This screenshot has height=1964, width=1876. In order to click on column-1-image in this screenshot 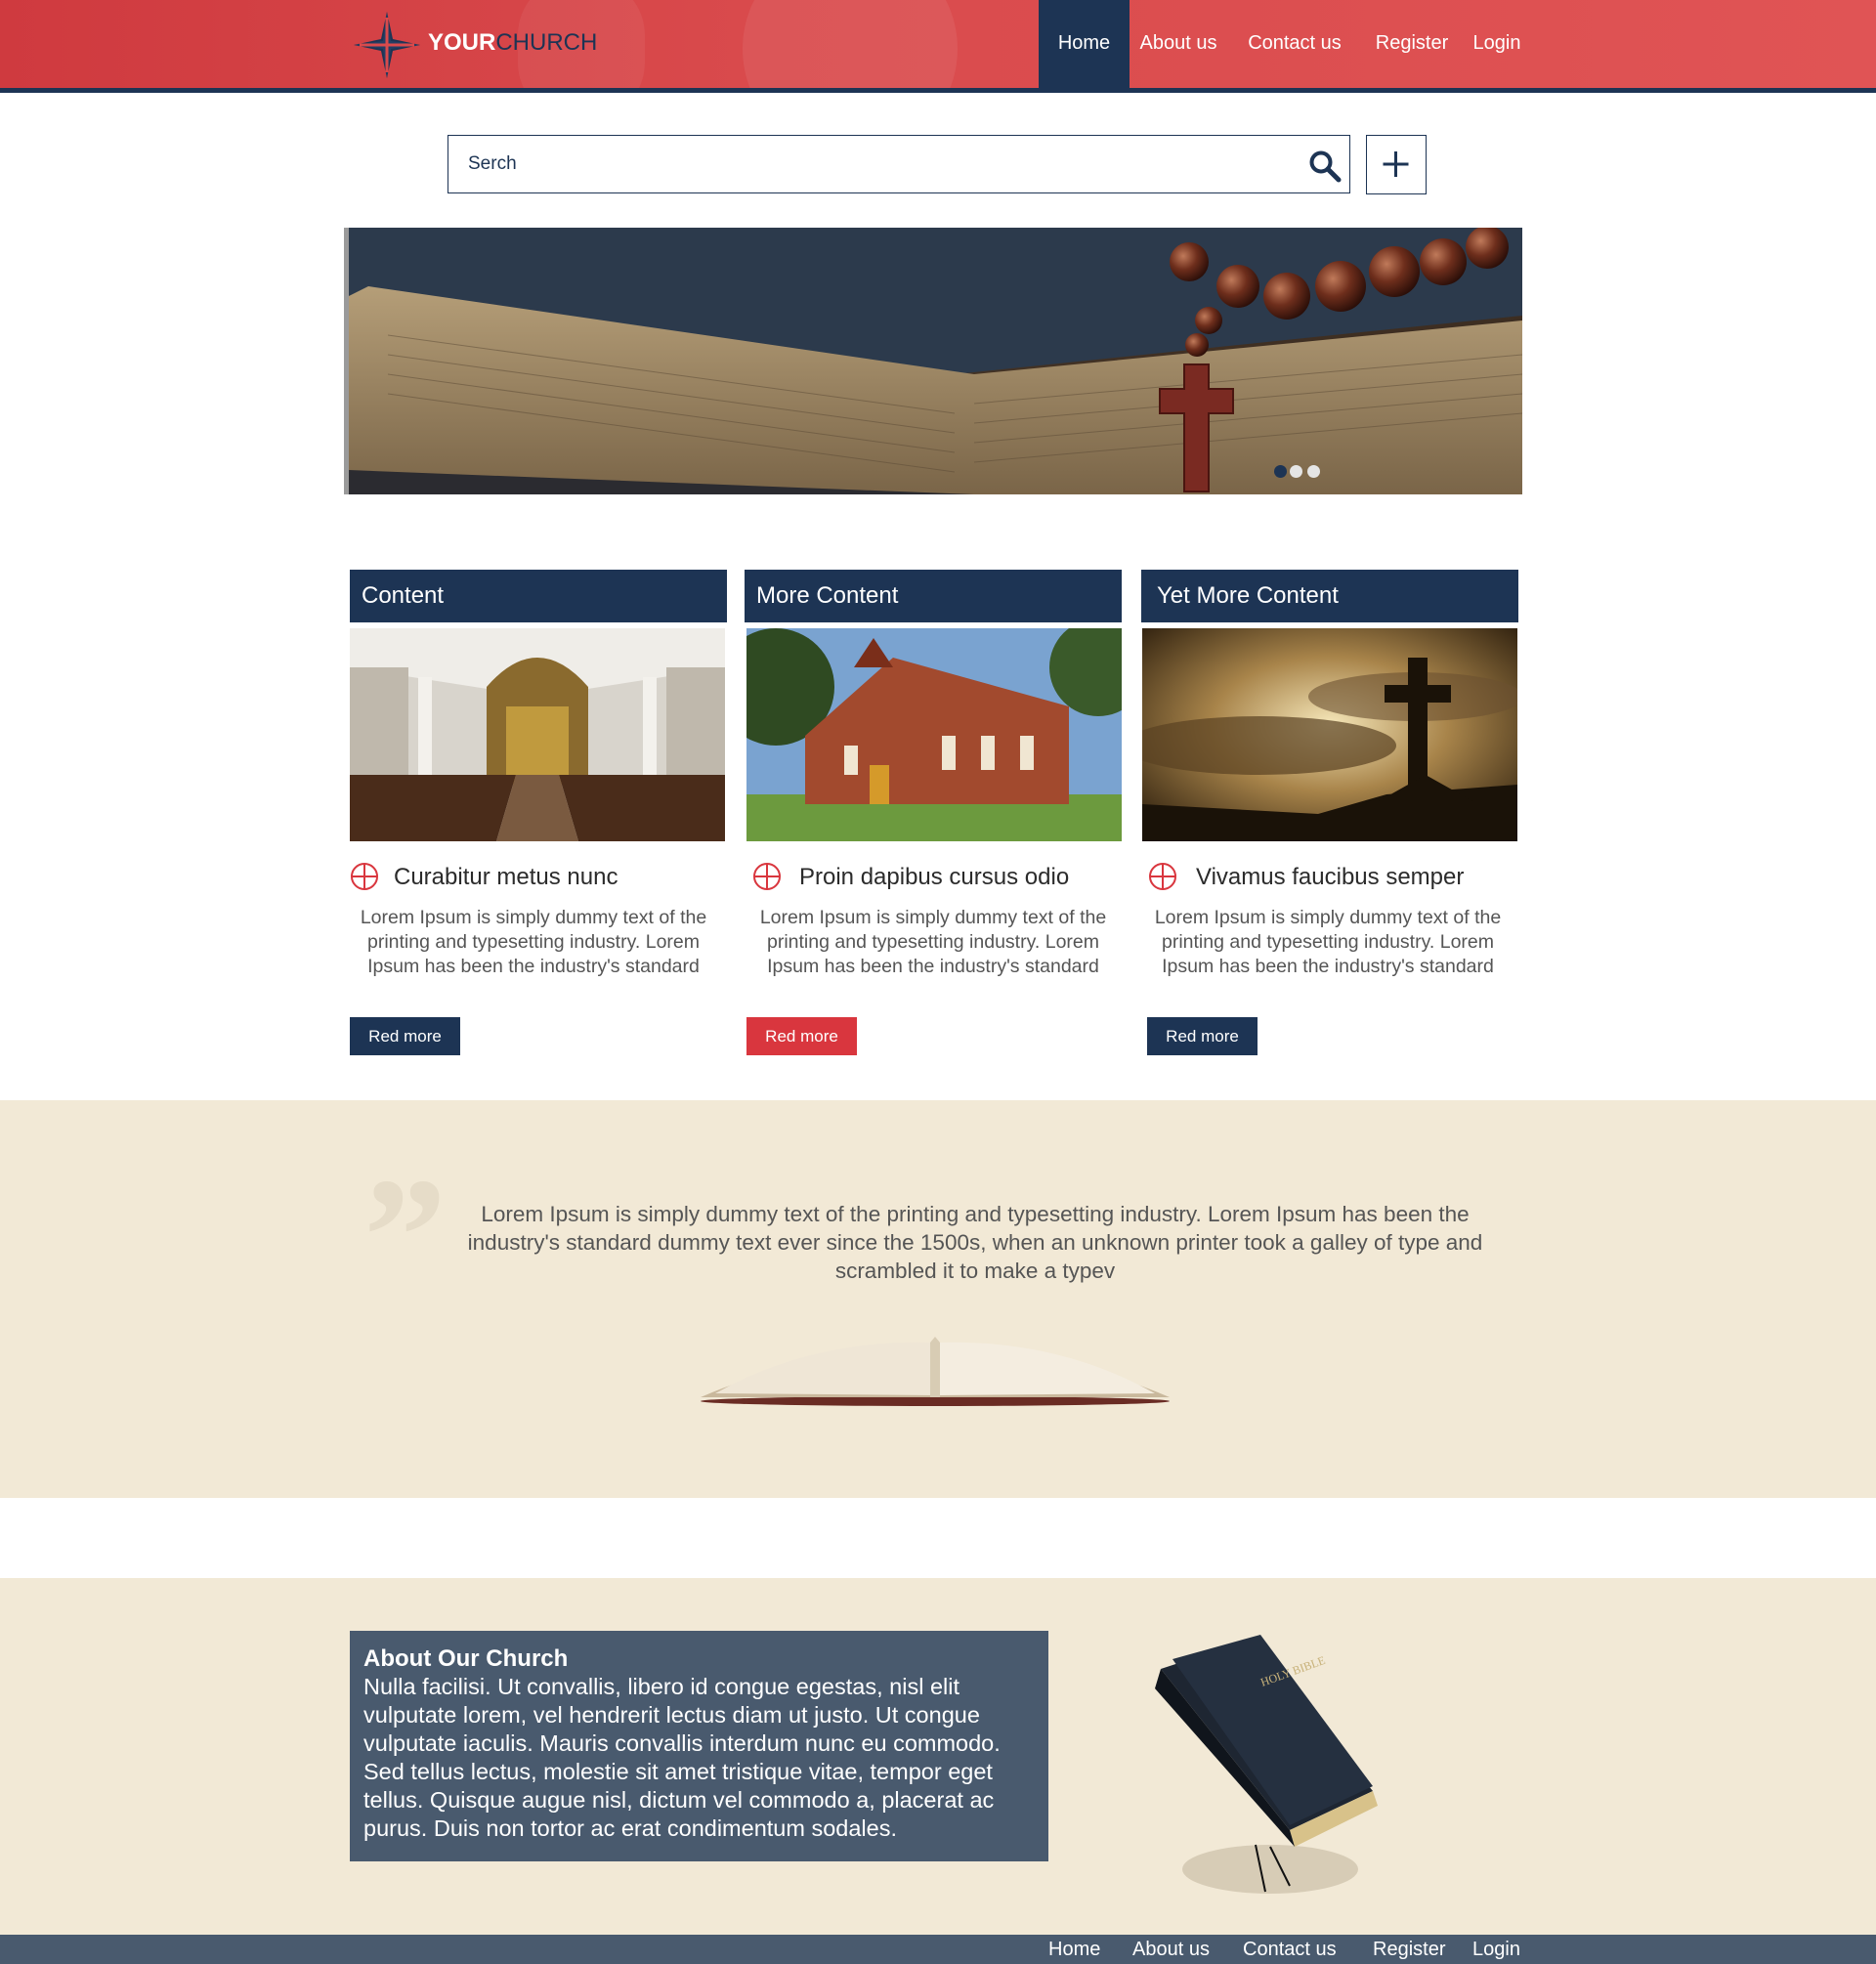, I will do `click(537, 734)`.